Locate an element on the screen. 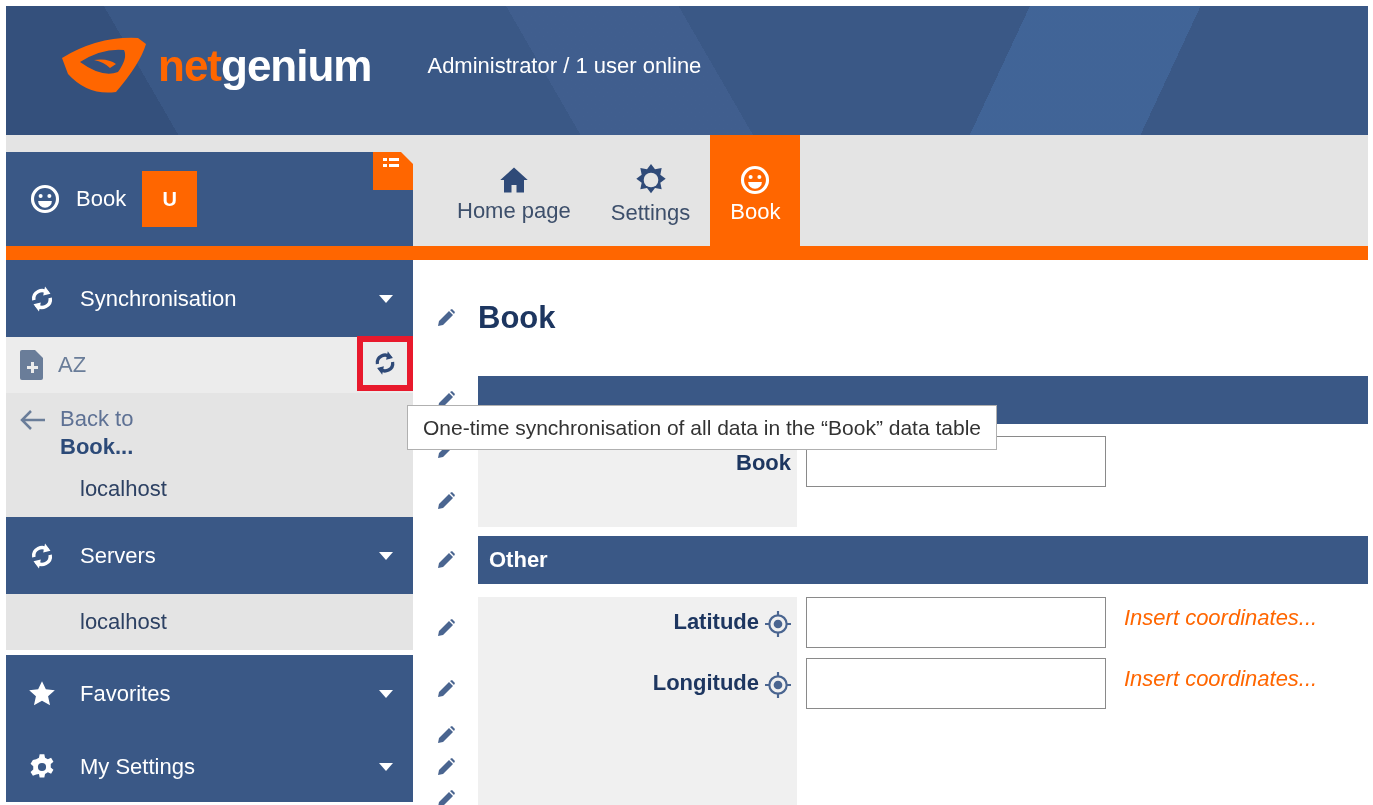 The image size is (1373, 805). page-title: Book is located at coordinates (517, 318).